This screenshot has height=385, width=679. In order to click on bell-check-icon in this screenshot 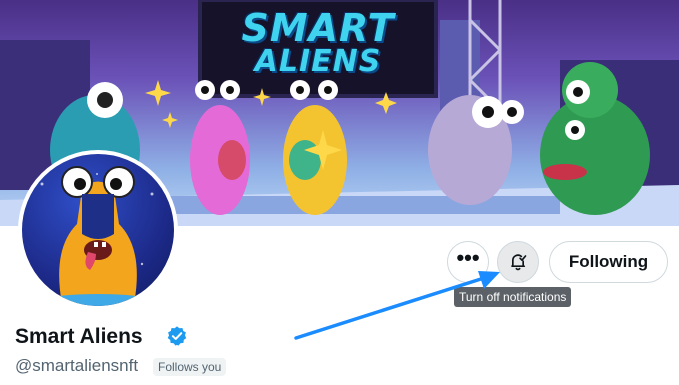, I will do `click(519, 262)`.